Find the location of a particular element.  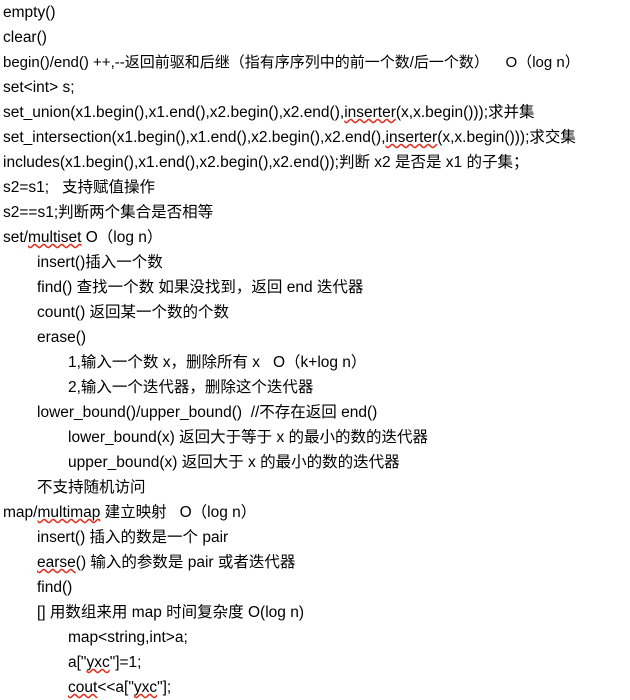

line-text: erase() is located at coordinates (62, 337).